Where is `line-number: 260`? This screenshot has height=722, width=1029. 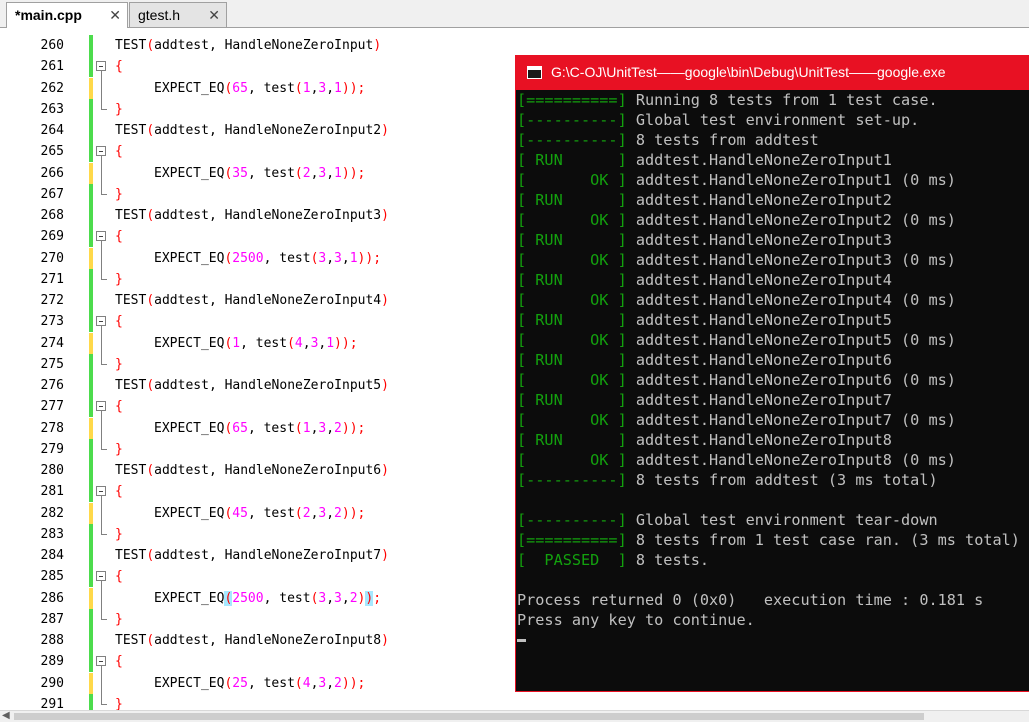 line-number: 260 is located at coordinates (52, 45).